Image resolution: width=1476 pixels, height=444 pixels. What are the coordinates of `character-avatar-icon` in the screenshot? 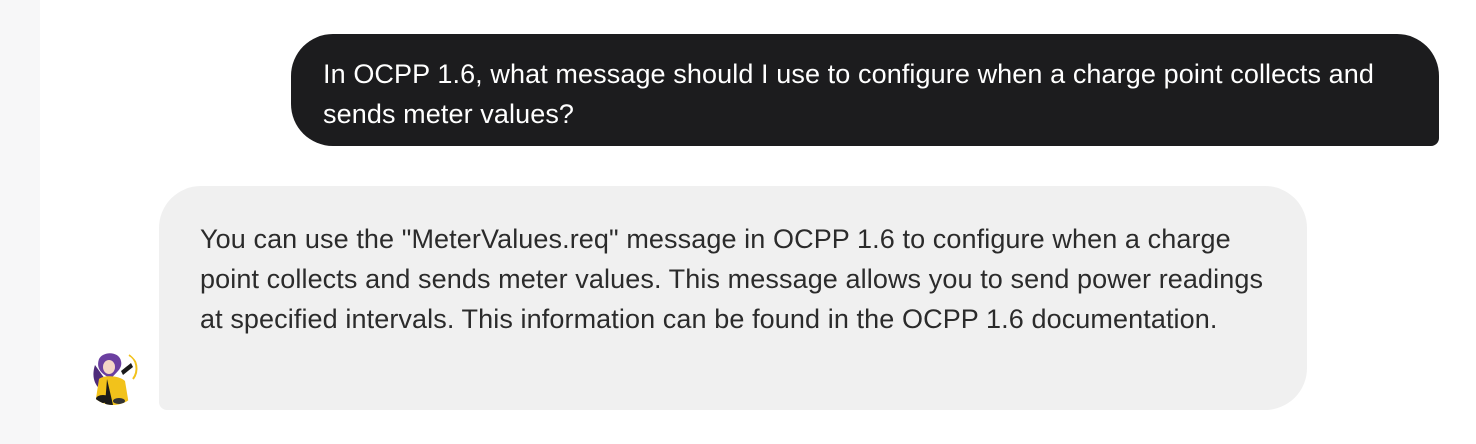 It's located at (113, 377).